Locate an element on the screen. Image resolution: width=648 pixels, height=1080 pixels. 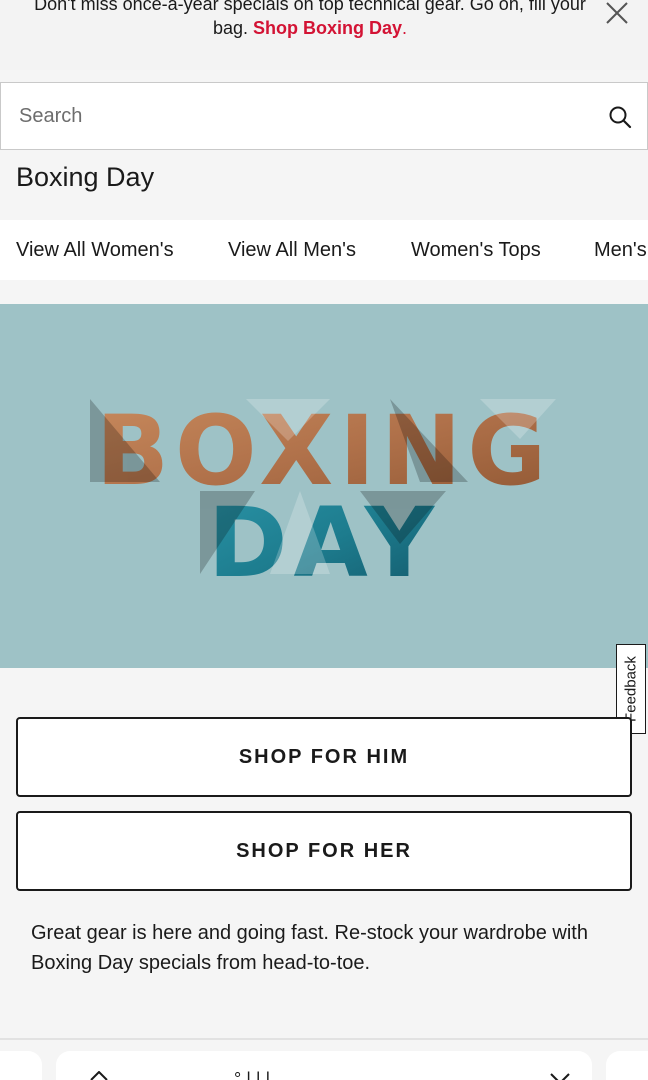
nav-item-mens: Men's is located at coordinates (620, 250).